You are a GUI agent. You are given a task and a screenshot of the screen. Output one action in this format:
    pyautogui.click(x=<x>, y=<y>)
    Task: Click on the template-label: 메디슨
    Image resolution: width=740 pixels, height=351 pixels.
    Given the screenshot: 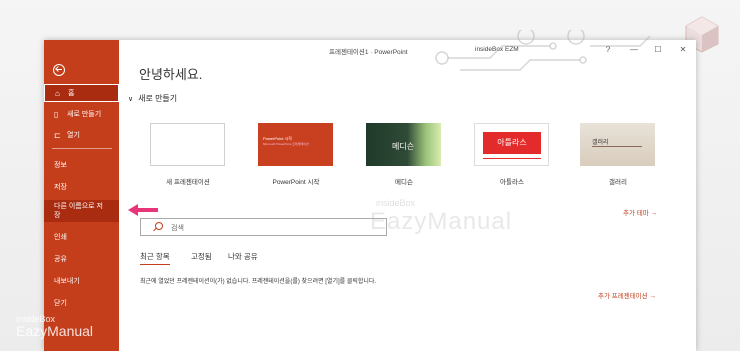 What is the action you would take?
    pyautogui.click(x=404, y=182)
    